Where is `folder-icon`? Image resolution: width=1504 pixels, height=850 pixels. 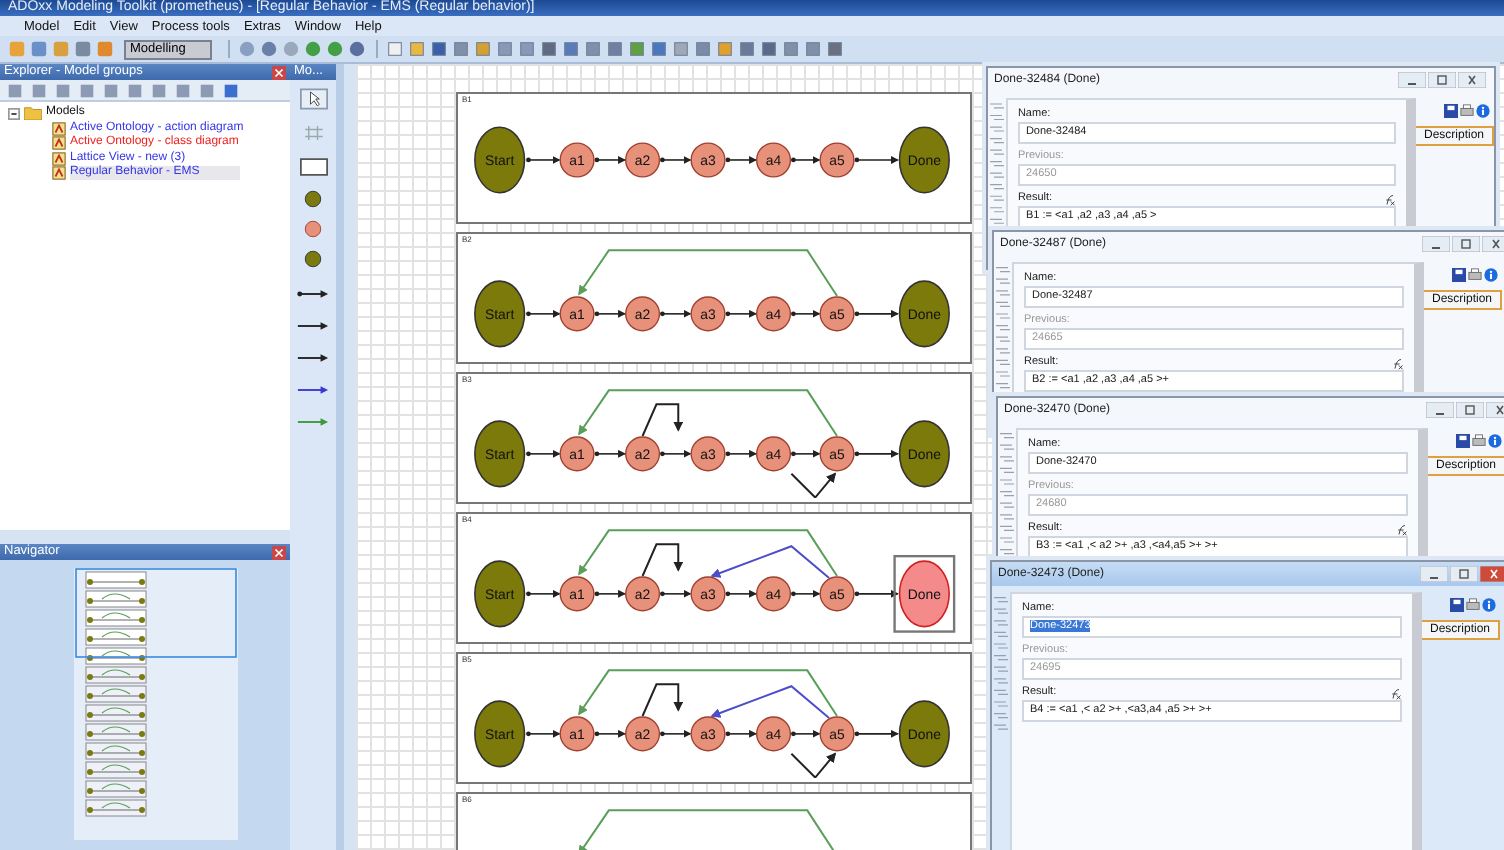 folder-icon is located at coordinates (33, 113).